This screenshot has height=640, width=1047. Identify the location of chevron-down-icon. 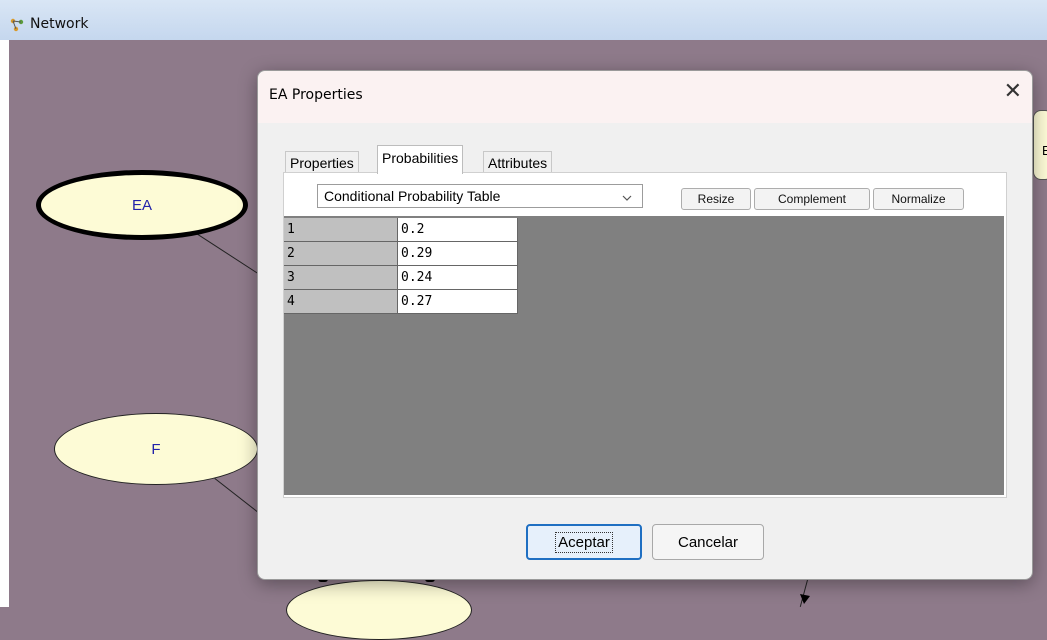
(627, 198).